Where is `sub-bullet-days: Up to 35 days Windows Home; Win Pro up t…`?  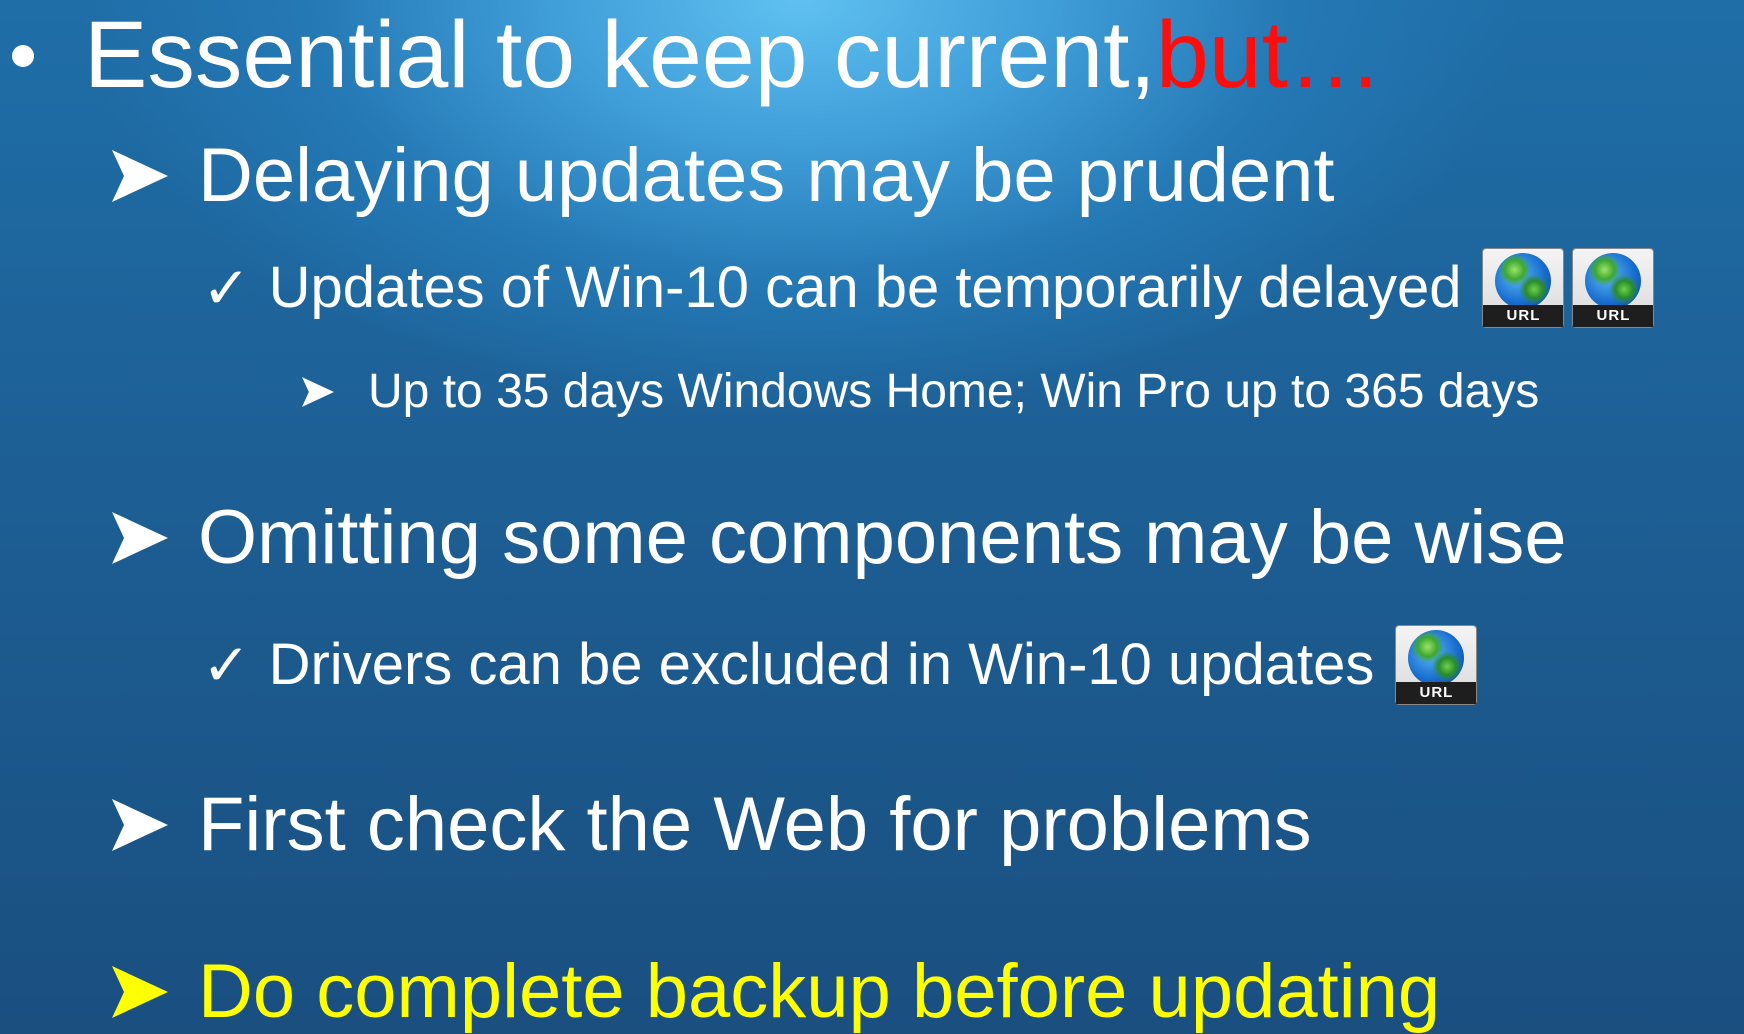 sub-bullet-days: Up to 35 days Windows Home; Win Pro up t… is located at coordinates (919, 392).